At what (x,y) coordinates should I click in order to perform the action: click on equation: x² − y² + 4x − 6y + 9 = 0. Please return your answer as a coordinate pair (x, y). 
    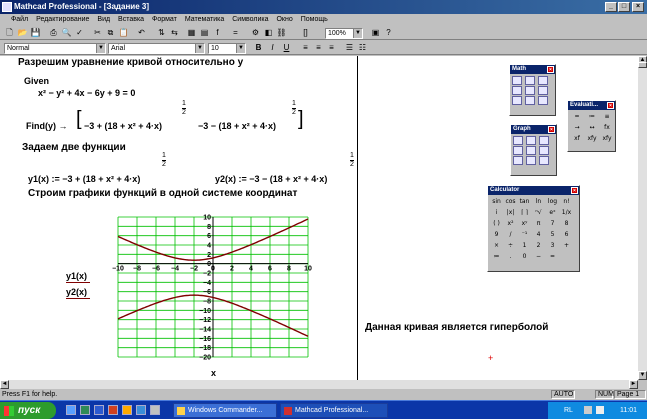
    Looking at the image, I should click on (86, 93).